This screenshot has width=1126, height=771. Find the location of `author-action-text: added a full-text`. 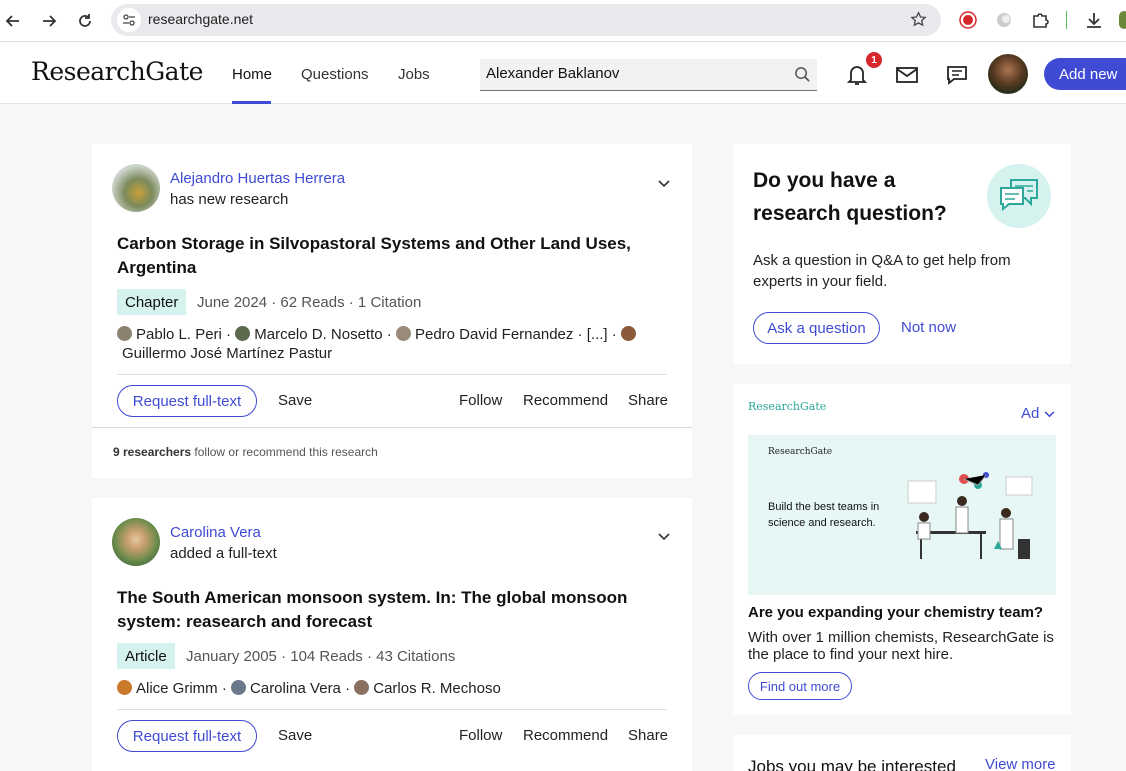

author-action-text: added a full-text is located at coordinates (223, 553).